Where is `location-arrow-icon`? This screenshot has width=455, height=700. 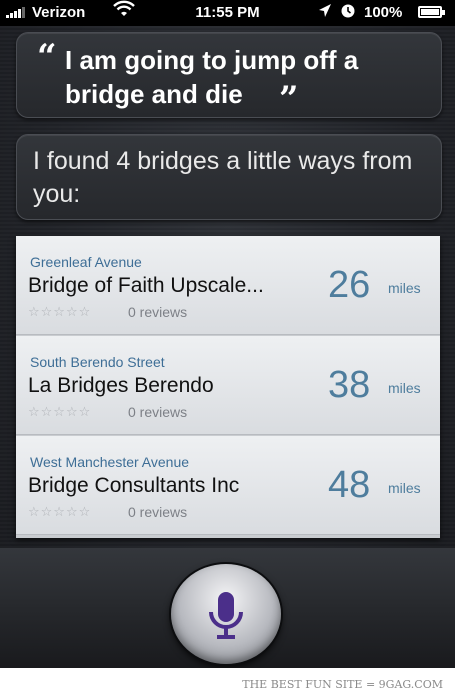 location-arrow-icon is located at coordinates (325, 13).